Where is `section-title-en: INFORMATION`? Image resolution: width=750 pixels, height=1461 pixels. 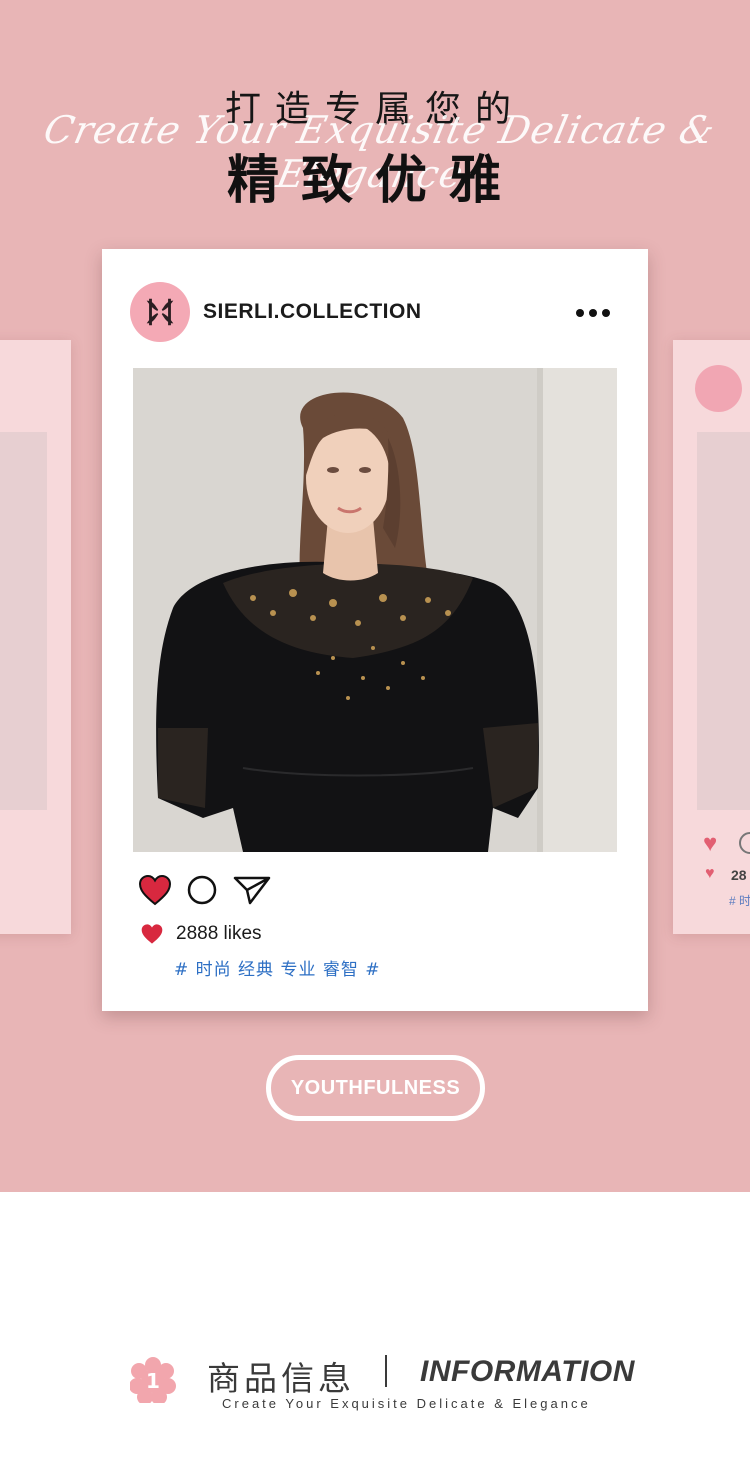 section-title-en: INFORMATION is located at coordinates (527, 1371).